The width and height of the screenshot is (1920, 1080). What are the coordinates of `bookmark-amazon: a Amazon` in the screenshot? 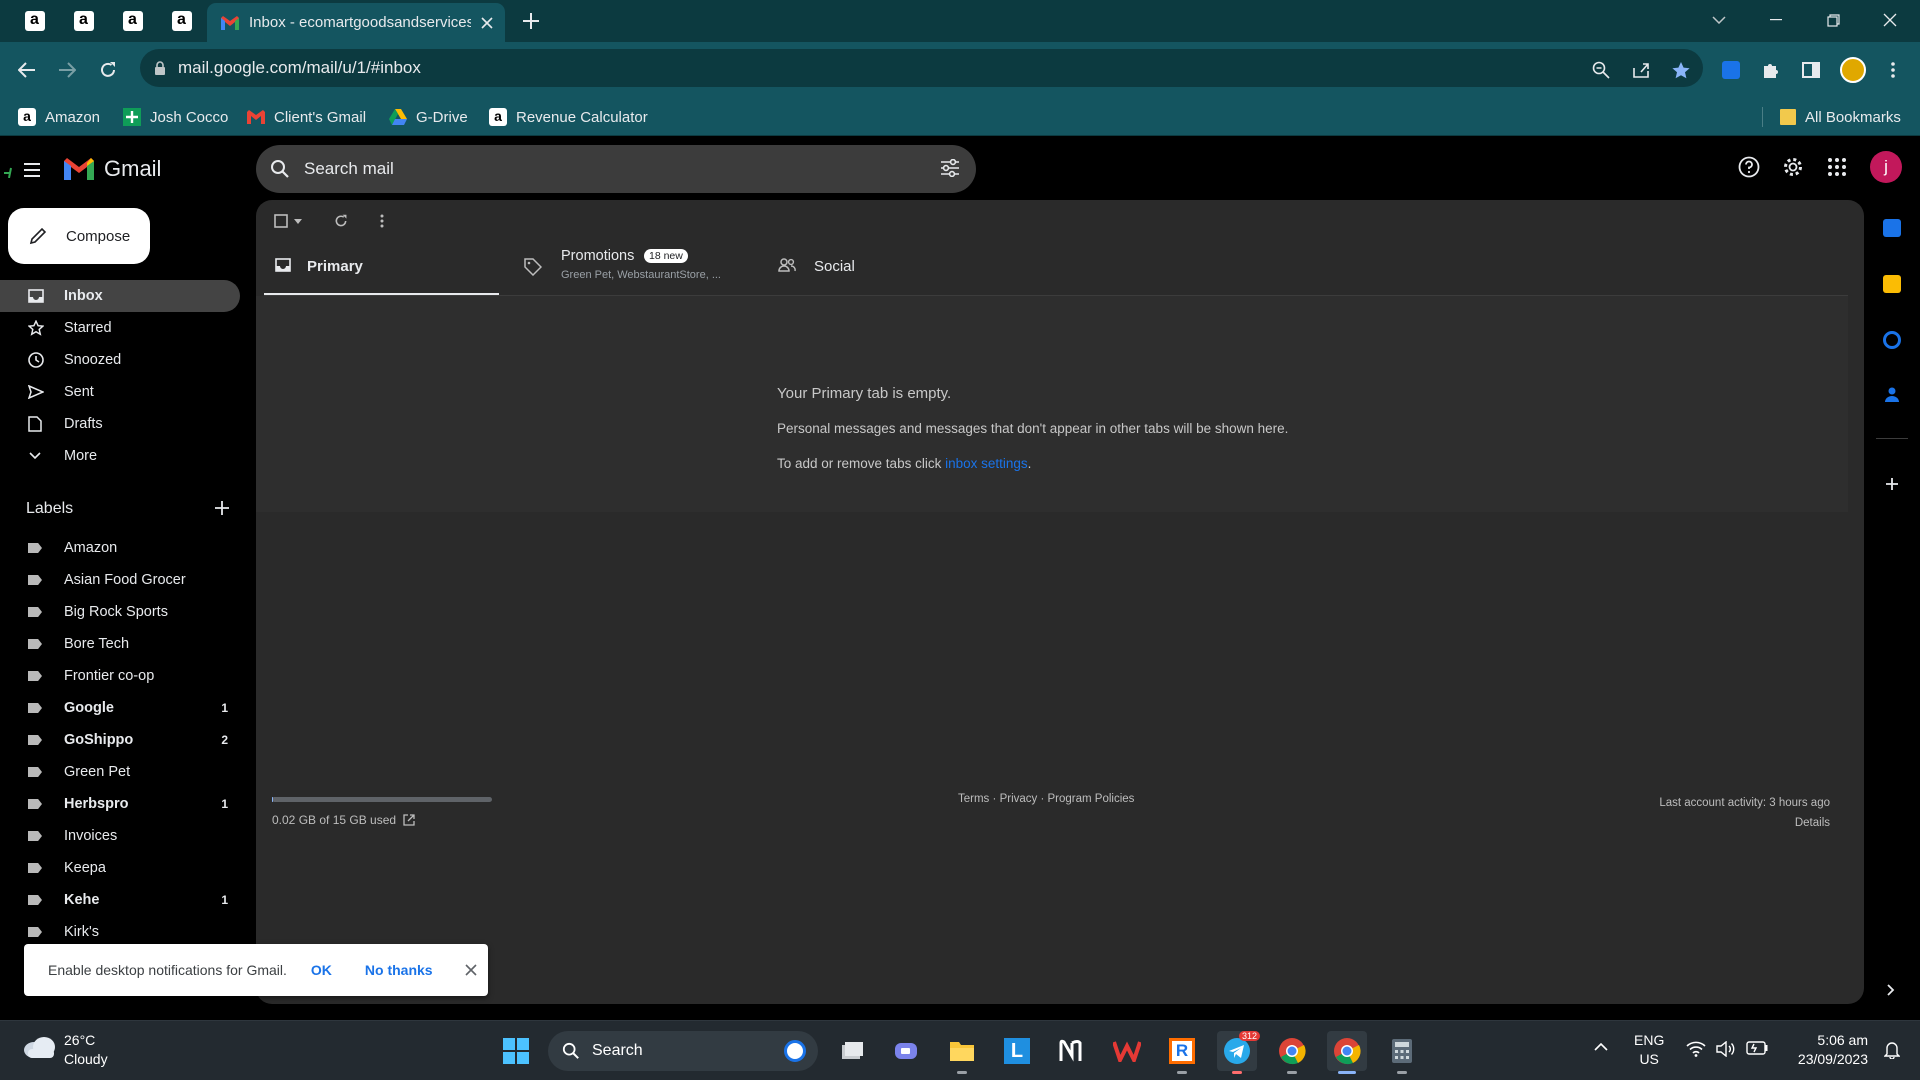 It's located at (59, 117).